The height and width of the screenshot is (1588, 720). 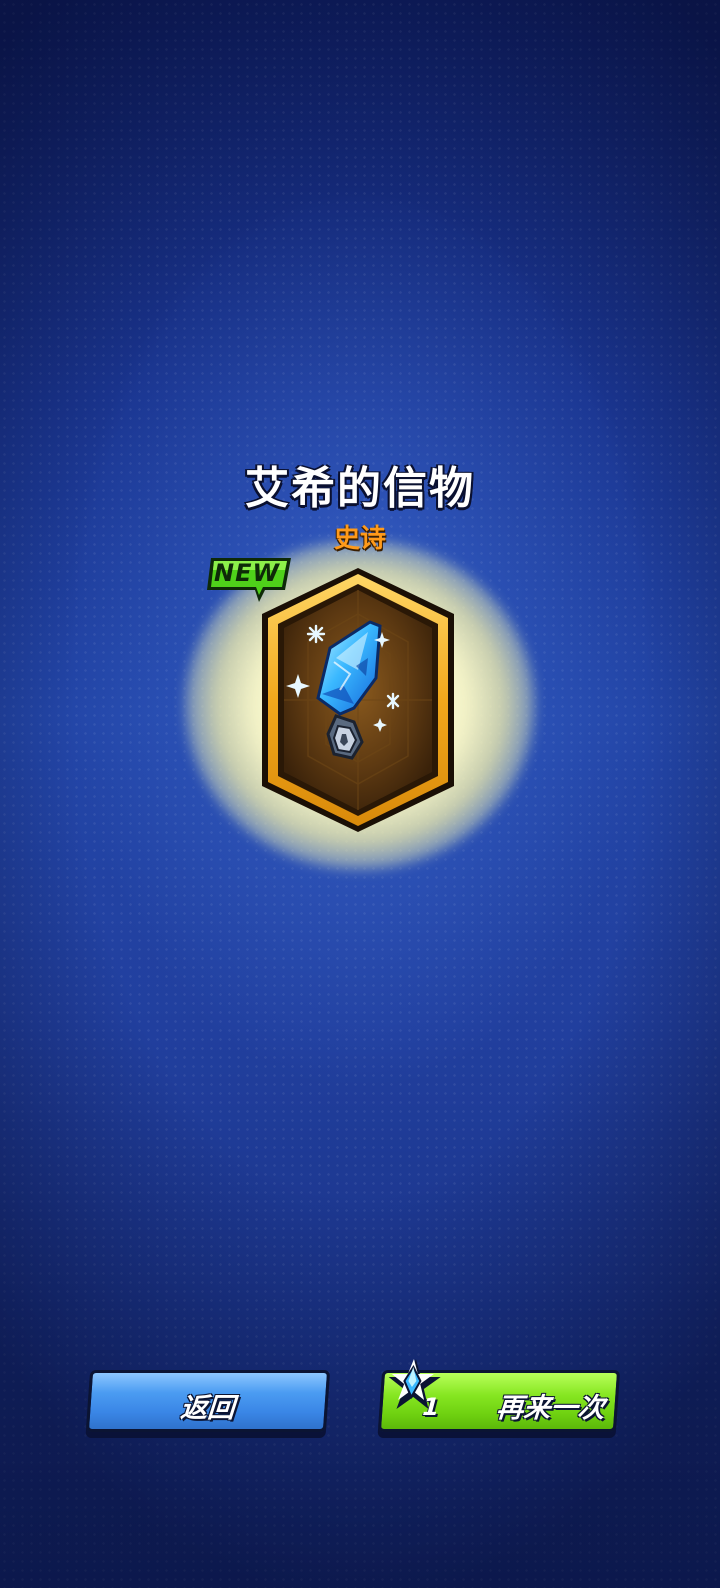 I want to click on draw-cost-count: 1, so click(x=431, y=1407).